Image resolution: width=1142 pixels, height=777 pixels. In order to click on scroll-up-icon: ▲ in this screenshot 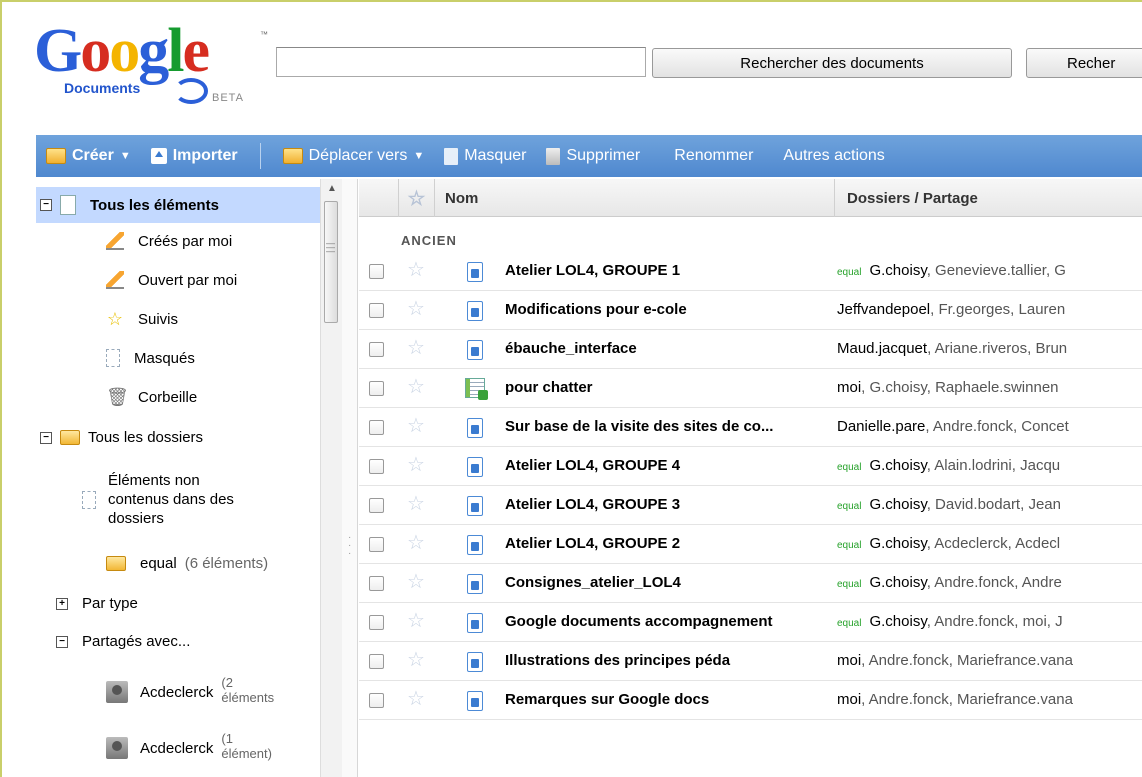, I will do `click(332, 188)`.